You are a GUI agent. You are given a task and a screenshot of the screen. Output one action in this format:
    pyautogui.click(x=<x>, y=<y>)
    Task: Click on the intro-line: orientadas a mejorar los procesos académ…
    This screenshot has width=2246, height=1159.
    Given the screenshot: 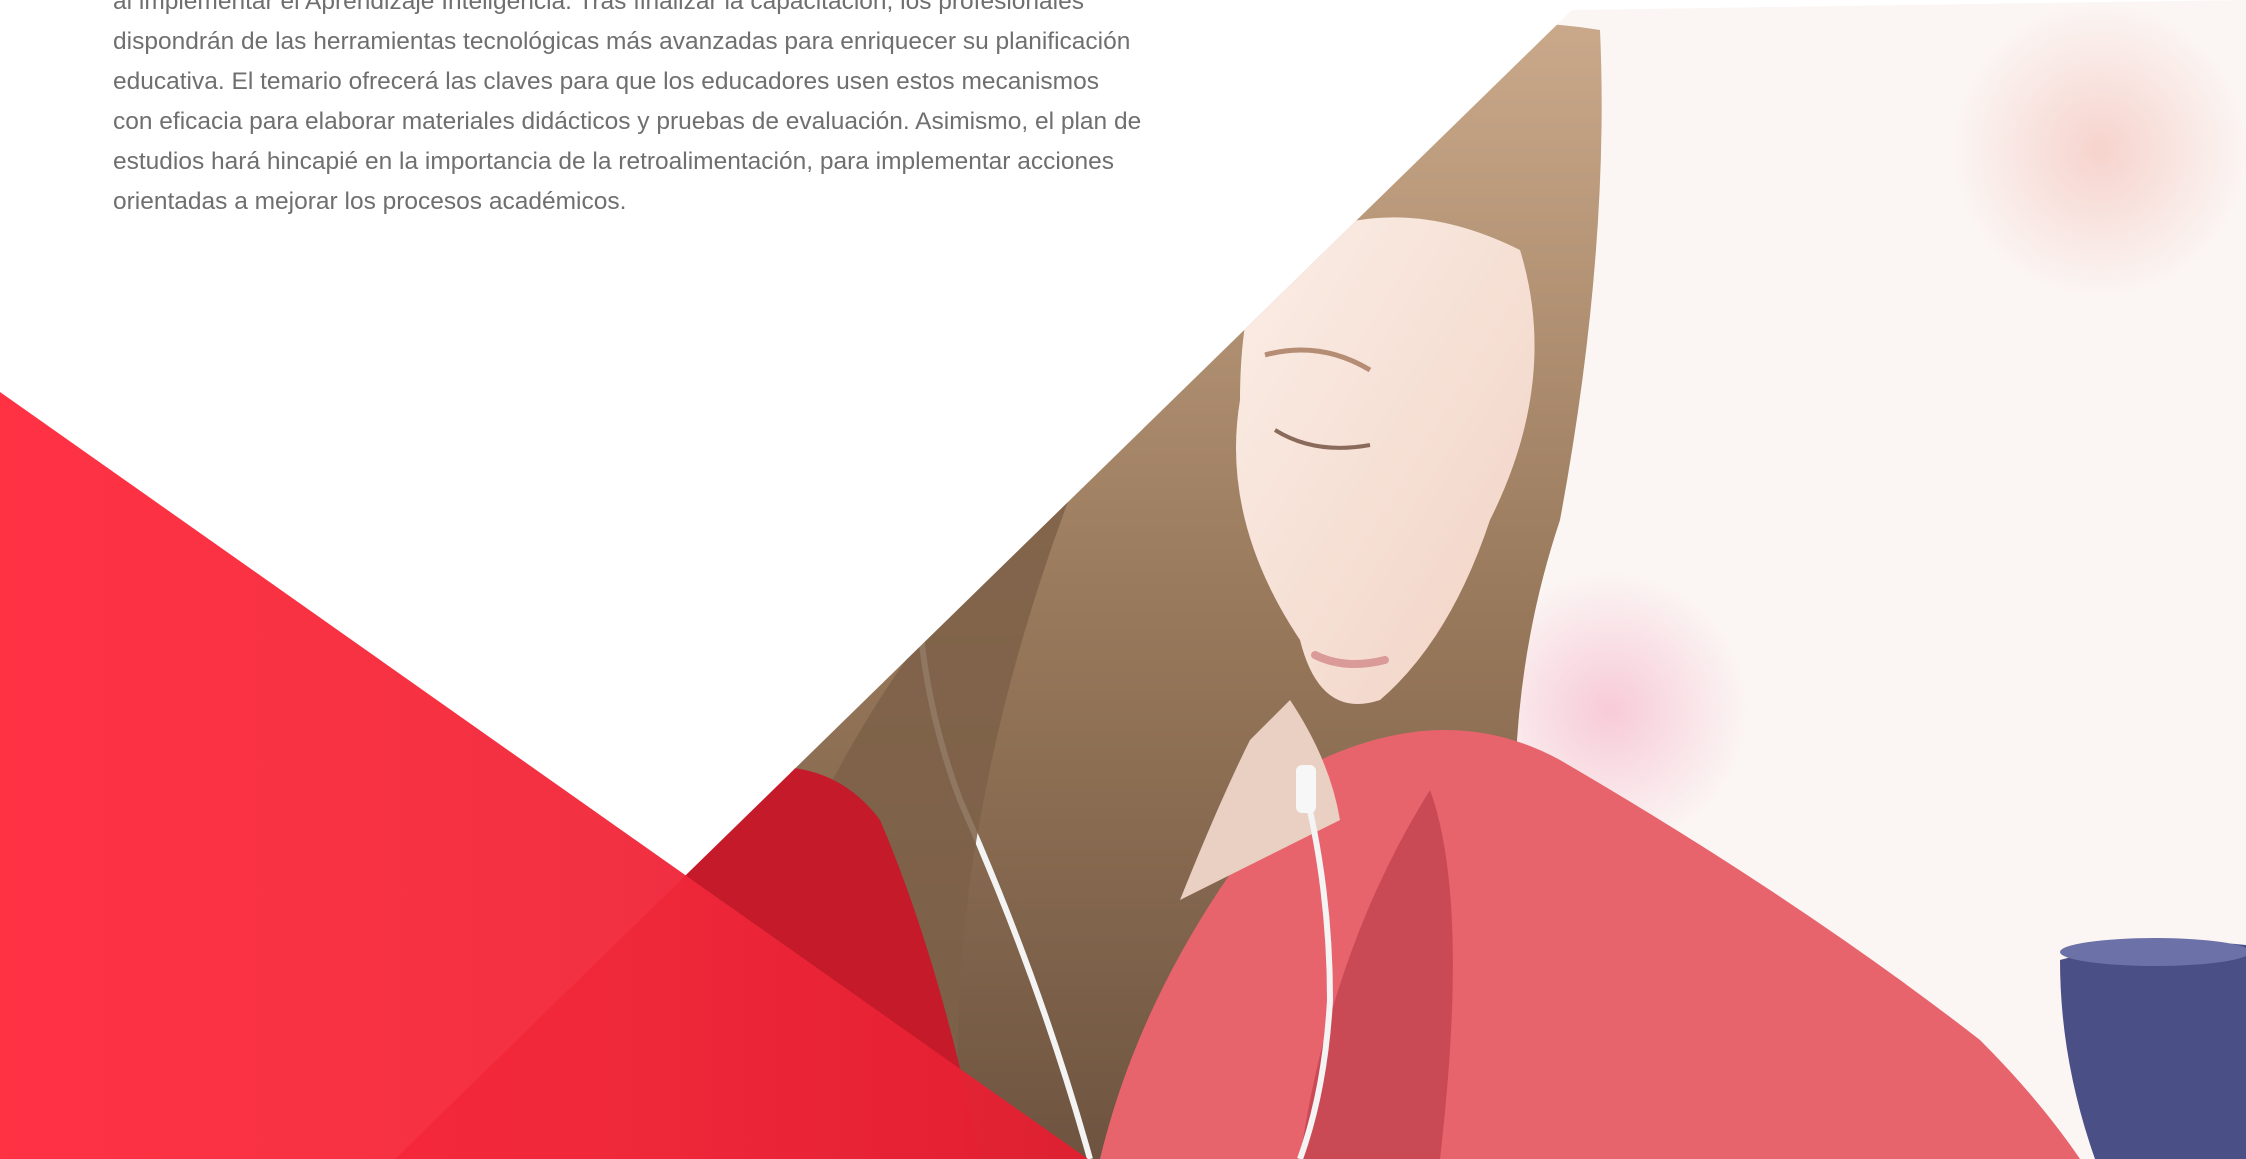 What is the action you would take?
    pyautogui.click(x=370, y=201)
    